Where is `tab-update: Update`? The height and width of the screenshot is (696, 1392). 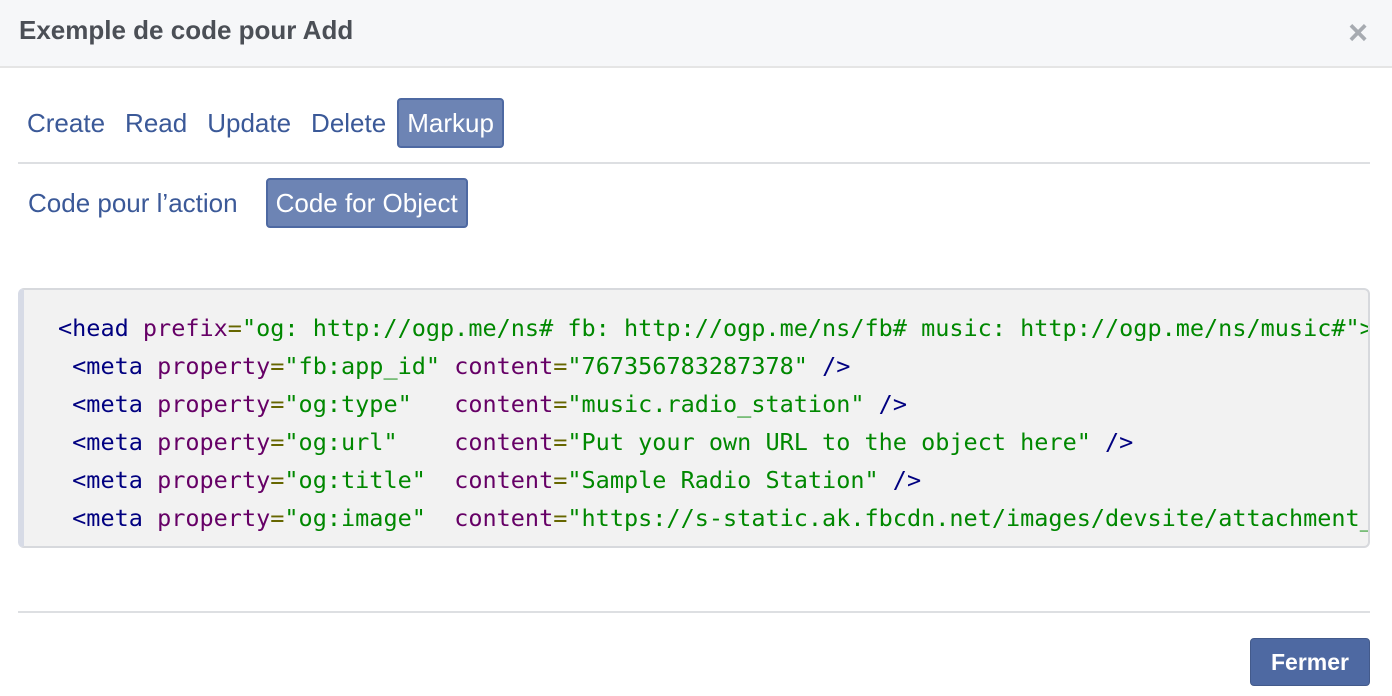 tab-update: Update is located at coordinates (249, 123).